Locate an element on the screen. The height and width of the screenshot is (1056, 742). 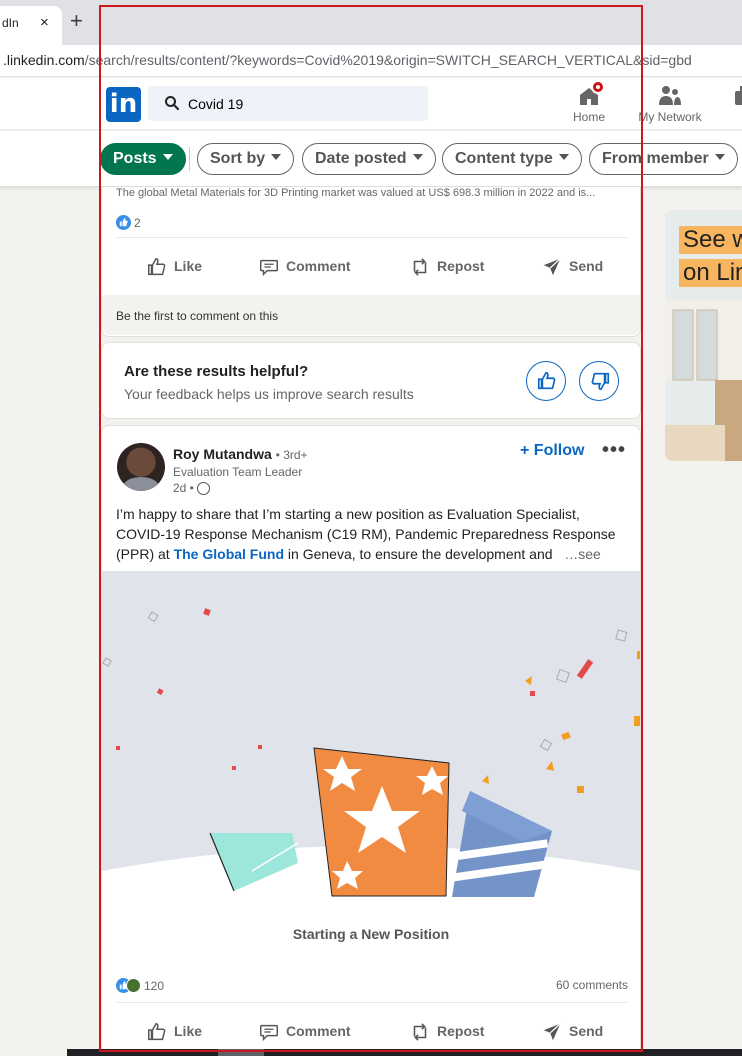
filter-sort-by: Sort by is located at coordinates (246, 159).